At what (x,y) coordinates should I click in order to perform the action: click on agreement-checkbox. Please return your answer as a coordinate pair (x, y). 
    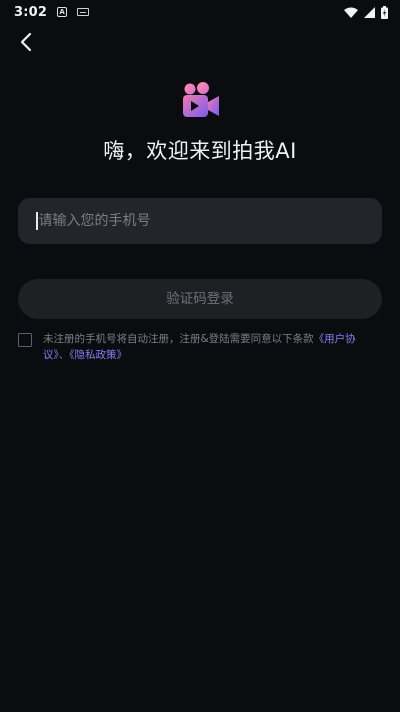
    Looking at the image, I should click on (25, 340).